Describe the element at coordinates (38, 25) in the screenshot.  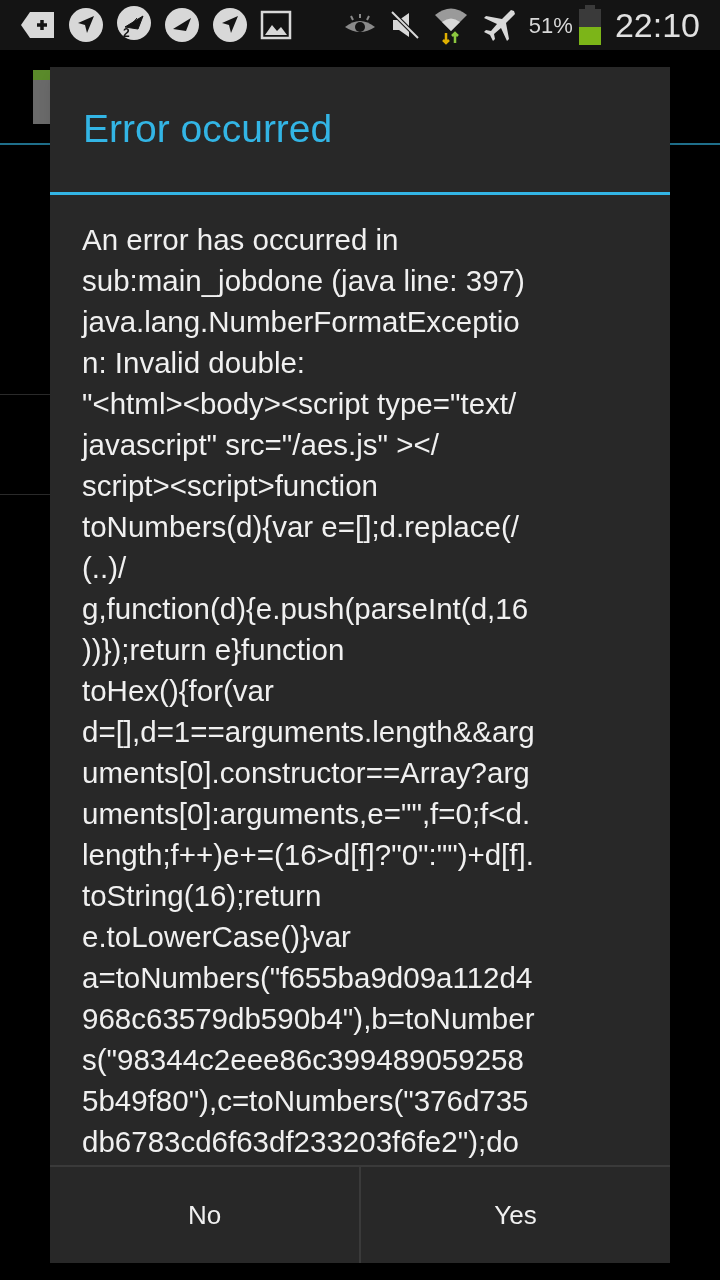
I see `plus-tag-icon` at that location.